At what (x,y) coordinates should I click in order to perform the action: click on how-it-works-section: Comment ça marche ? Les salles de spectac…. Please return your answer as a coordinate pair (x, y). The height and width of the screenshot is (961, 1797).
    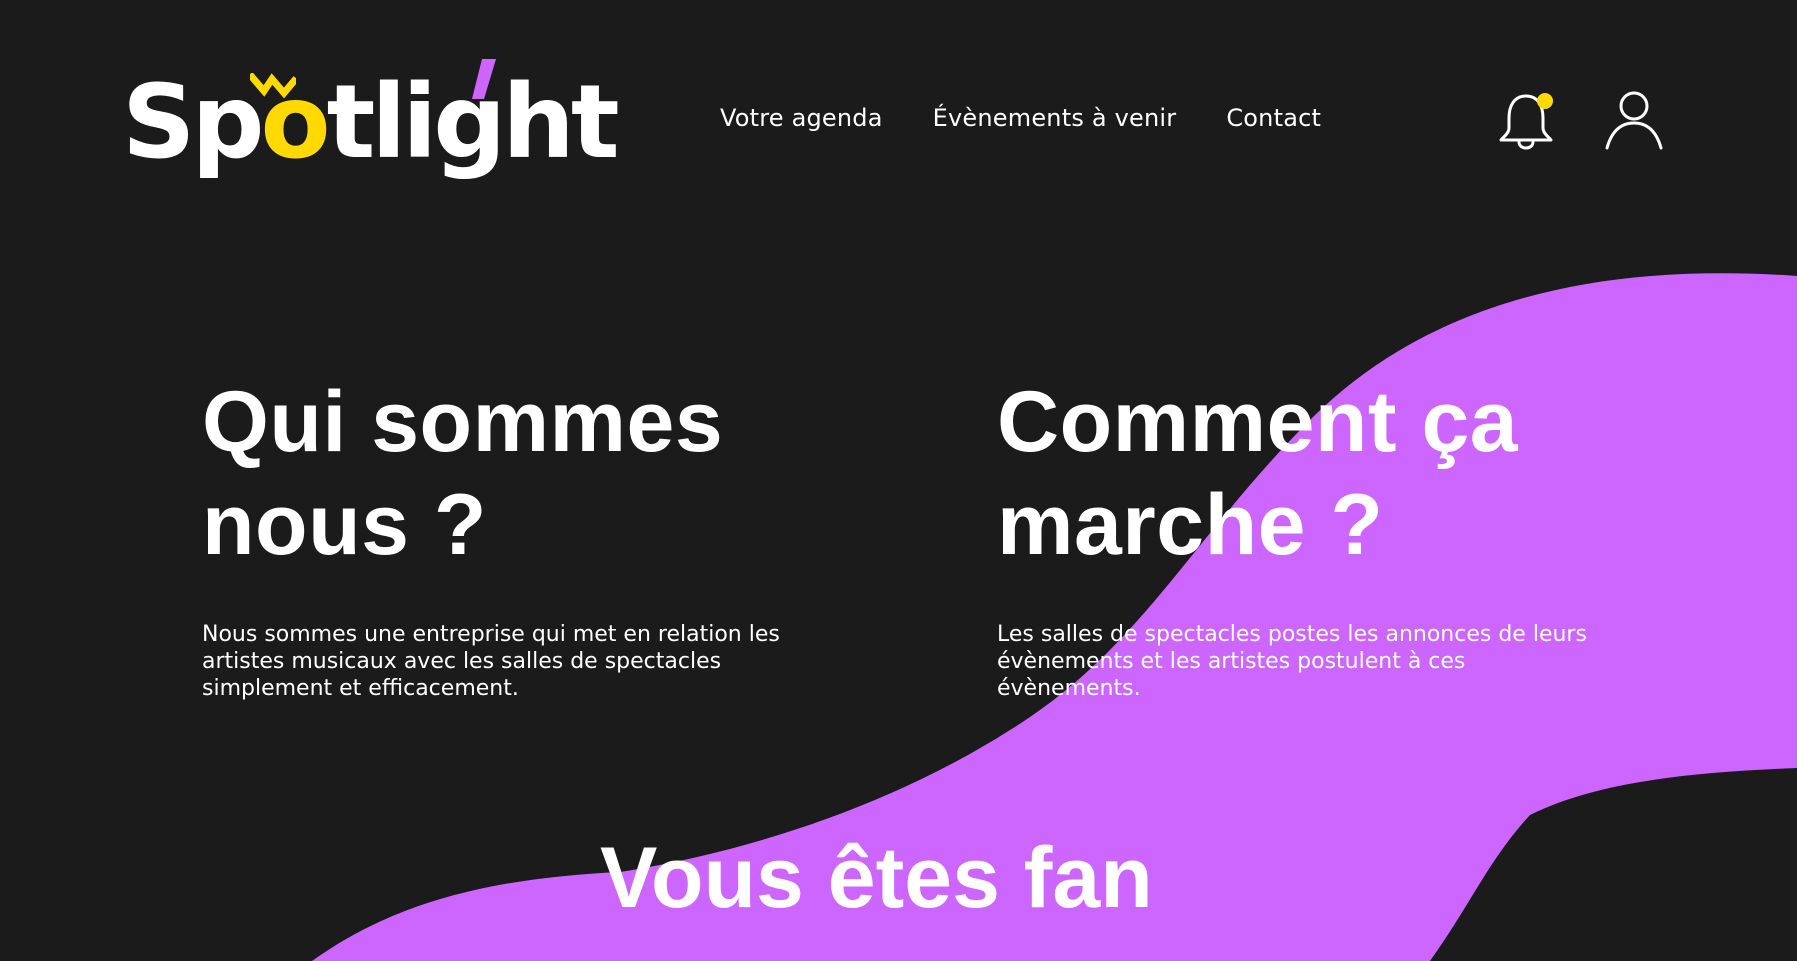
    Looking at the image, I should click on (1317, 536).